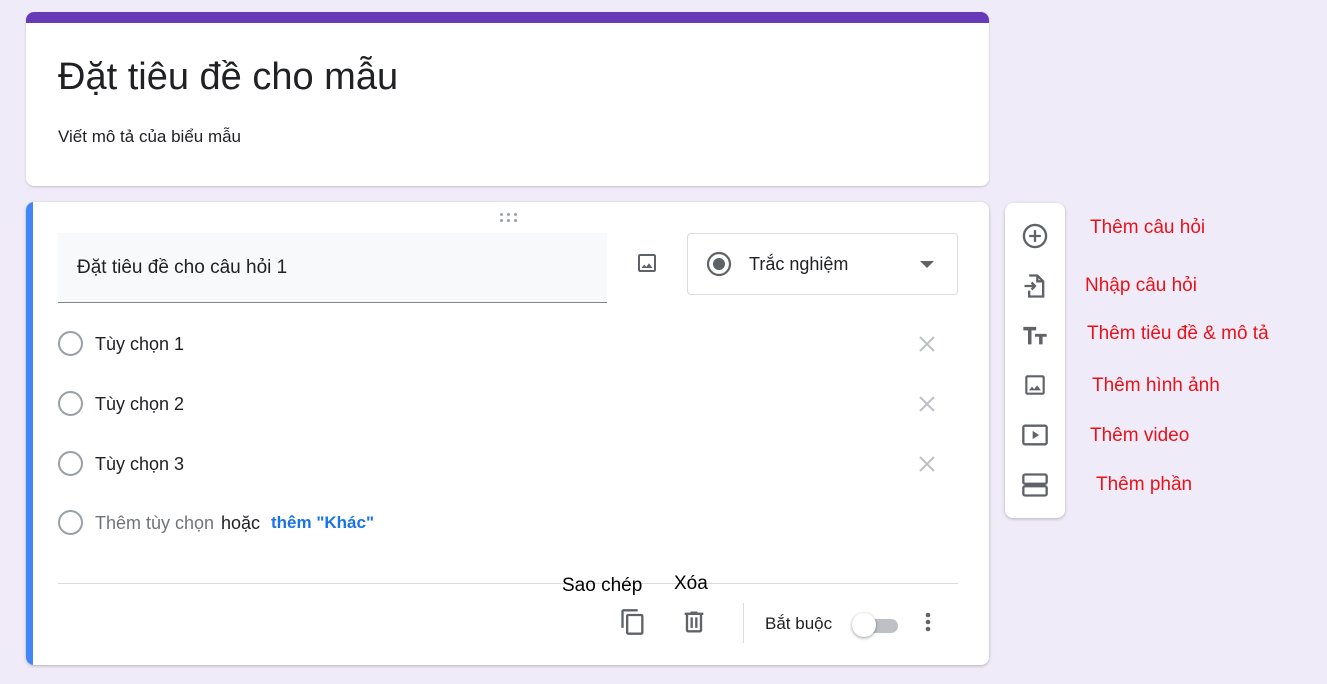 The height and width of the screenshot is (684, 1327). Describe the element at coordinates (508, 464) in the screenshot. I see `option-row: Tùy chọn 3` at that location.